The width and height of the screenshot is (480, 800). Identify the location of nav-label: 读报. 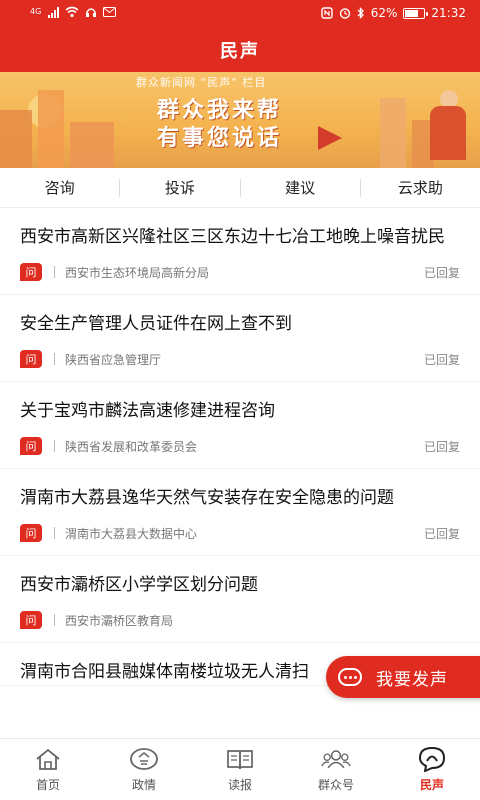
(239, 785).